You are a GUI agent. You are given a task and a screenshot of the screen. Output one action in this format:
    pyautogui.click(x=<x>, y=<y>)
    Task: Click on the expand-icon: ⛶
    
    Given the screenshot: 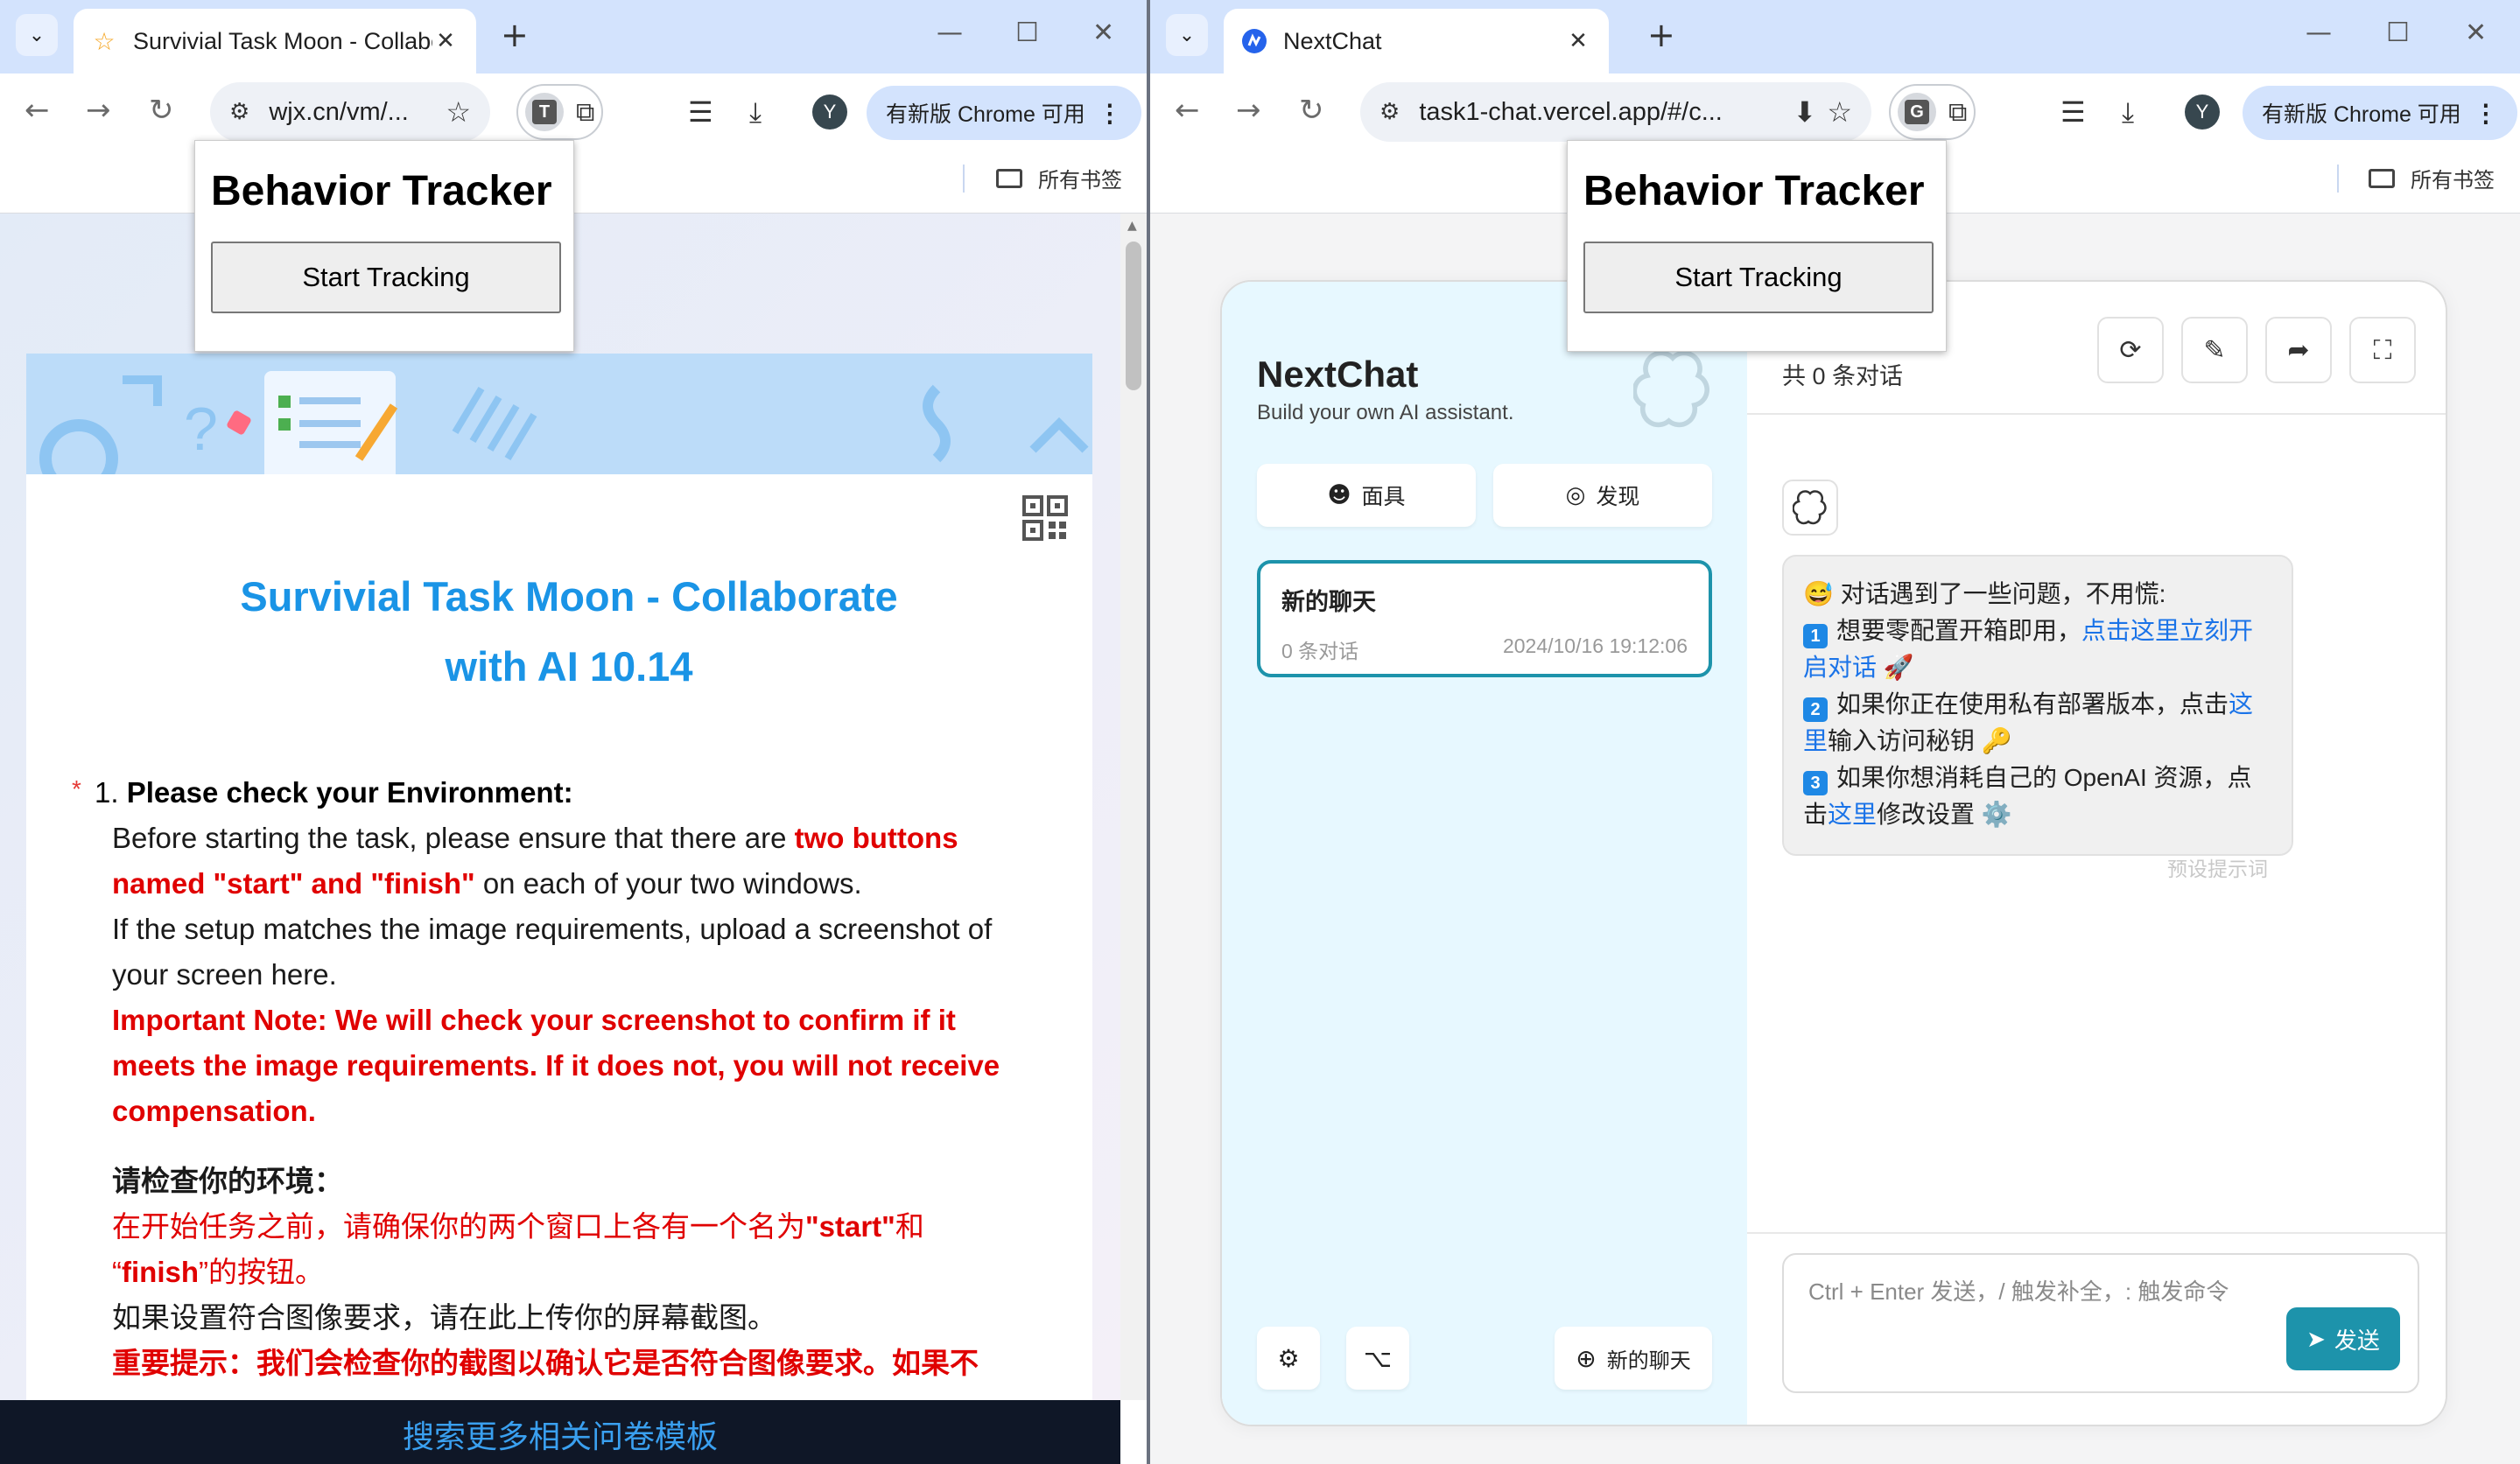 What is the action you would take?
    pyautogui.click(x=2382, y=350)
    